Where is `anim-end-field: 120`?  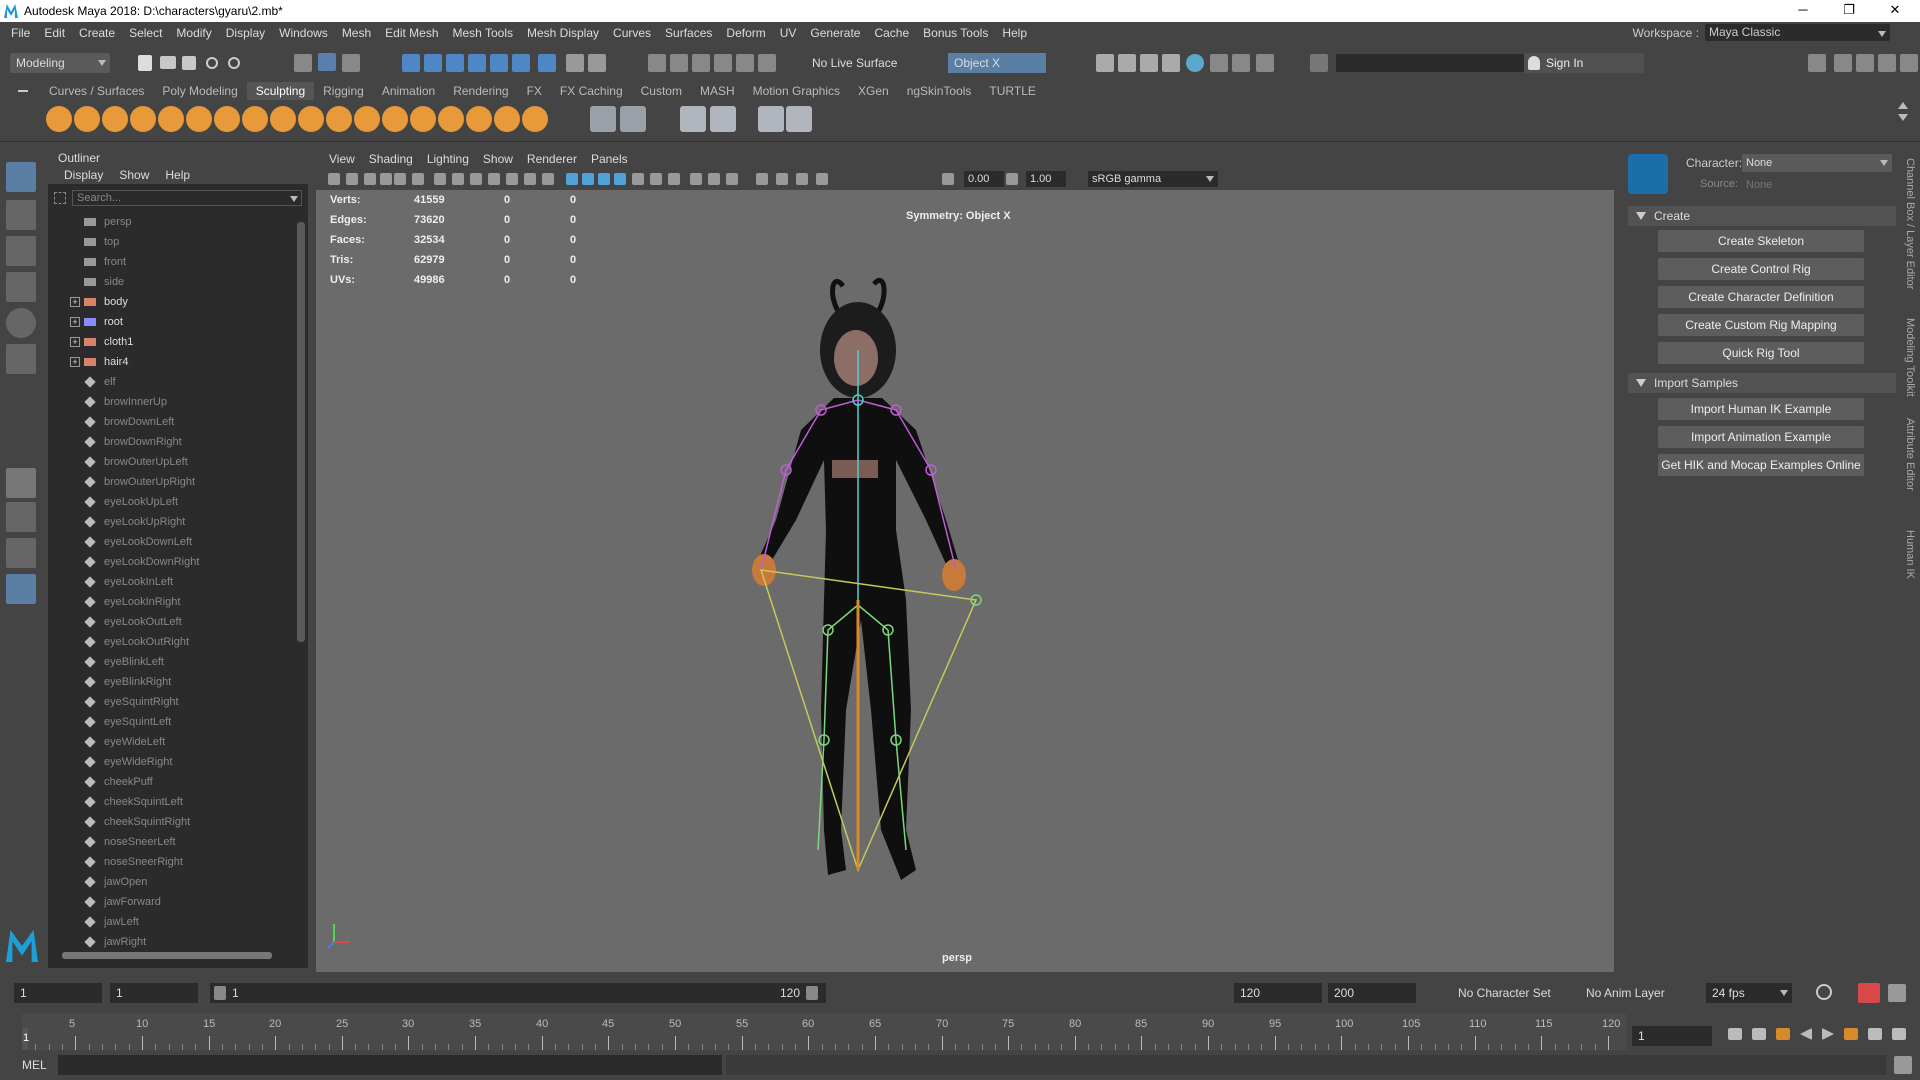 anim-end-field: 120 is located at coordinates (1278, 993).